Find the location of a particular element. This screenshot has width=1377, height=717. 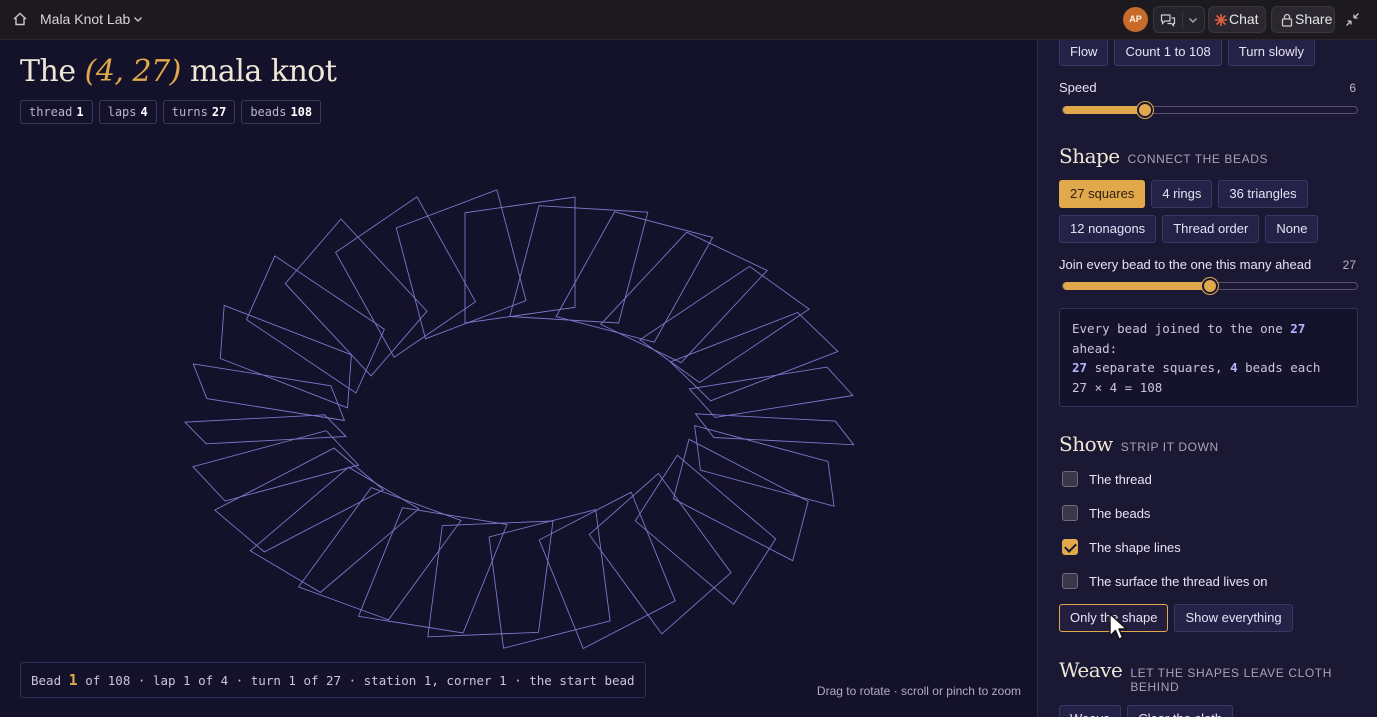

stat-chips: thread 1 laps 4 turns 27 beads 108 is located at coordinates (171, 112).